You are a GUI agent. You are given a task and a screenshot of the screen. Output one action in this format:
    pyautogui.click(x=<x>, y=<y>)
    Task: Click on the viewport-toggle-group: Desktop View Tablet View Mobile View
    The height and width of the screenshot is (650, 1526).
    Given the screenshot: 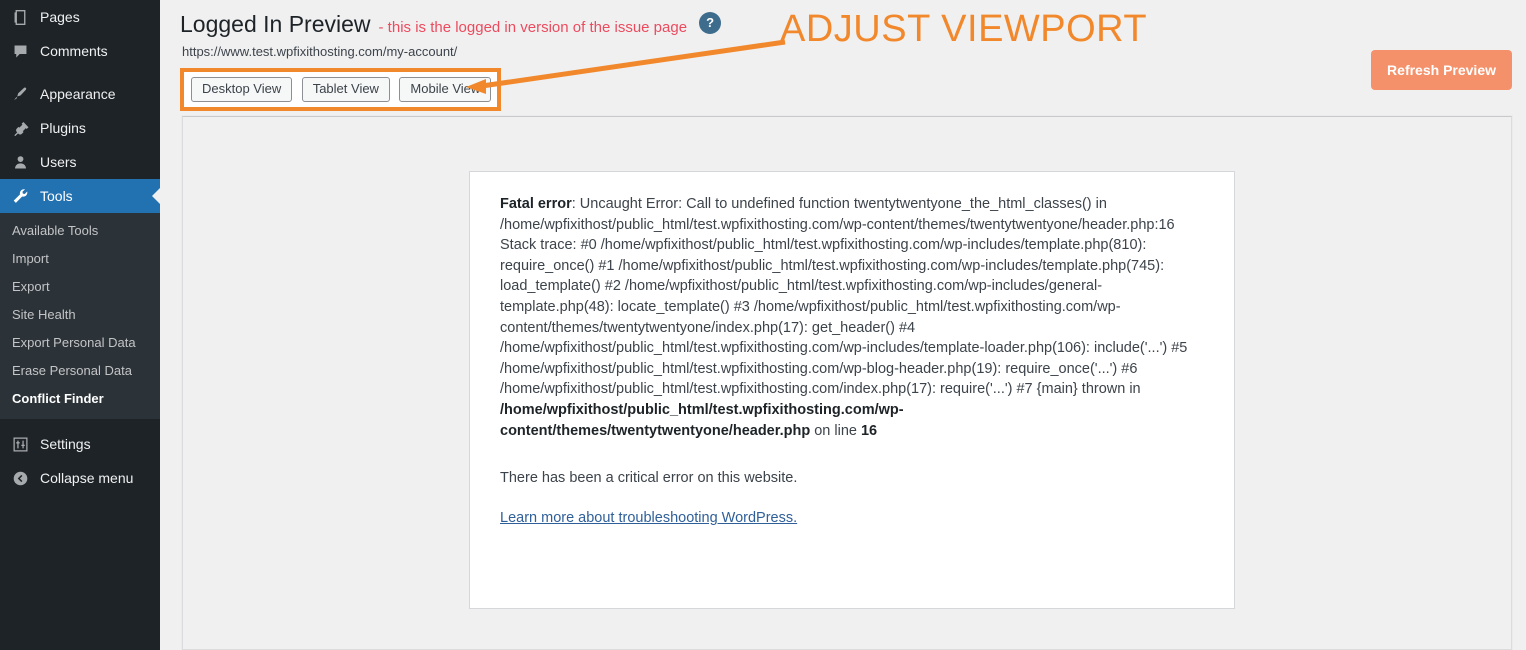 What is the action you would take?
    pyautogui.click(x=341, y=89)
    